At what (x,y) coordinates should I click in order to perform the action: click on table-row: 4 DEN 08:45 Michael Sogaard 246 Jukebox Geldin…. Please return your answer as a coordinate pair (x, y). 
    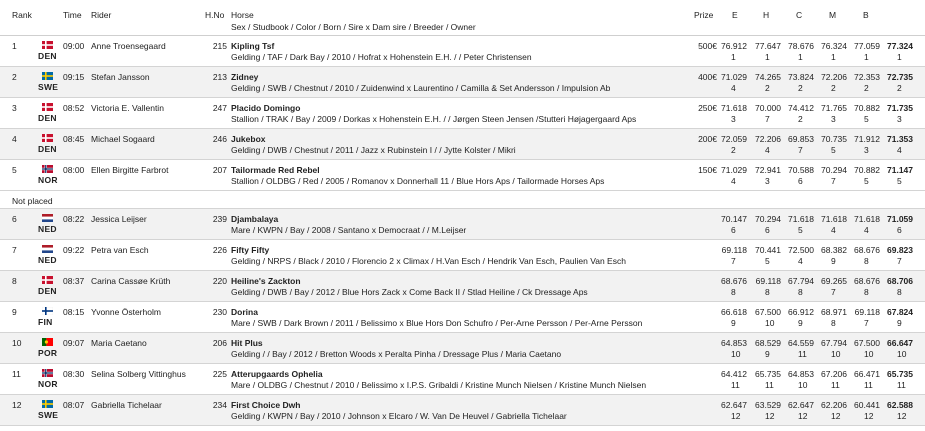
    Looking at the image, I should click on (462, 144).